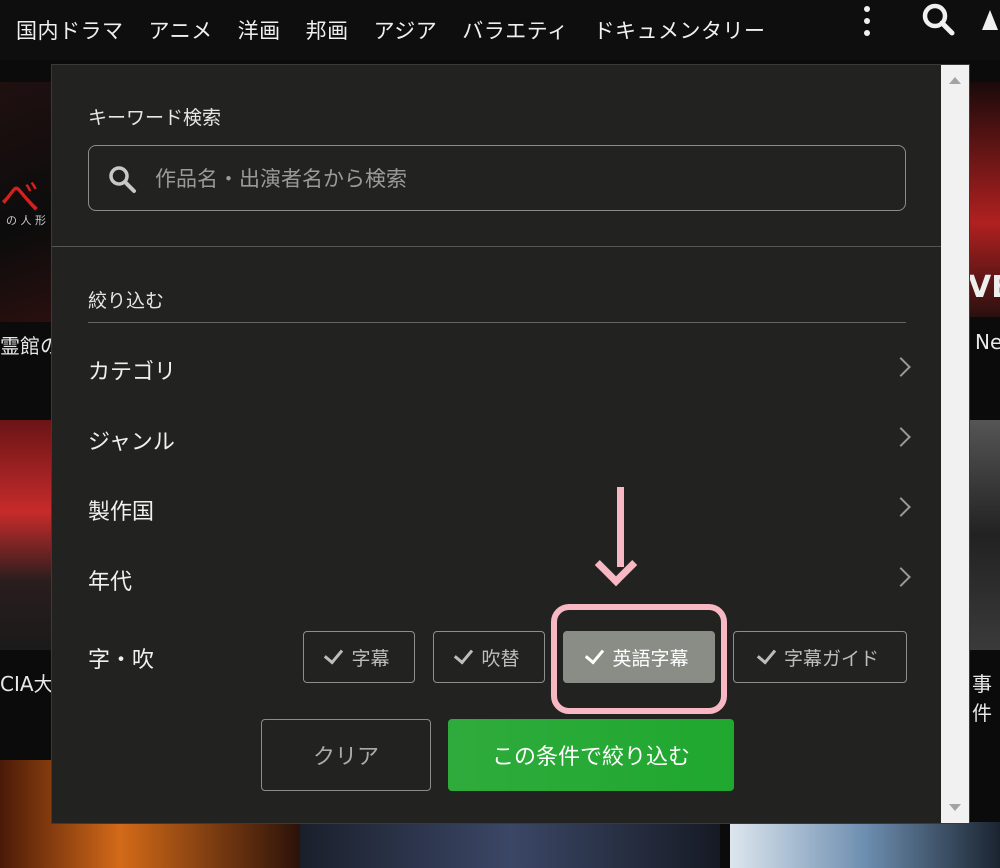  Describe the element at coordinates (181, 30) in the screenshot. I see `nav-item-anime: アニメ` at that location.